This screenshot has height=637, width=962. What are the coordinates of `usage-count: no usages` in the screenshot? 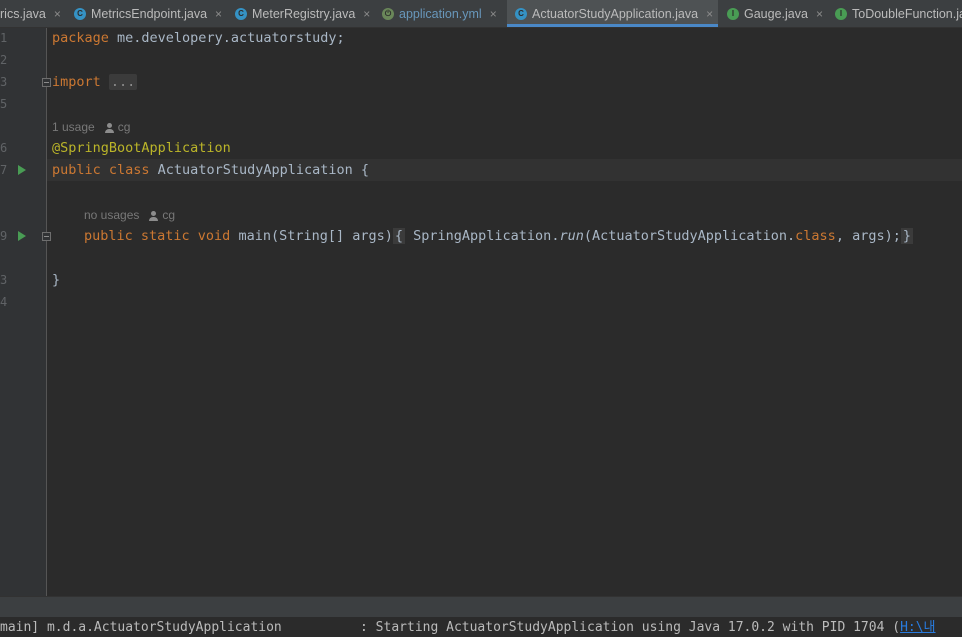 It's located at (112, 215).